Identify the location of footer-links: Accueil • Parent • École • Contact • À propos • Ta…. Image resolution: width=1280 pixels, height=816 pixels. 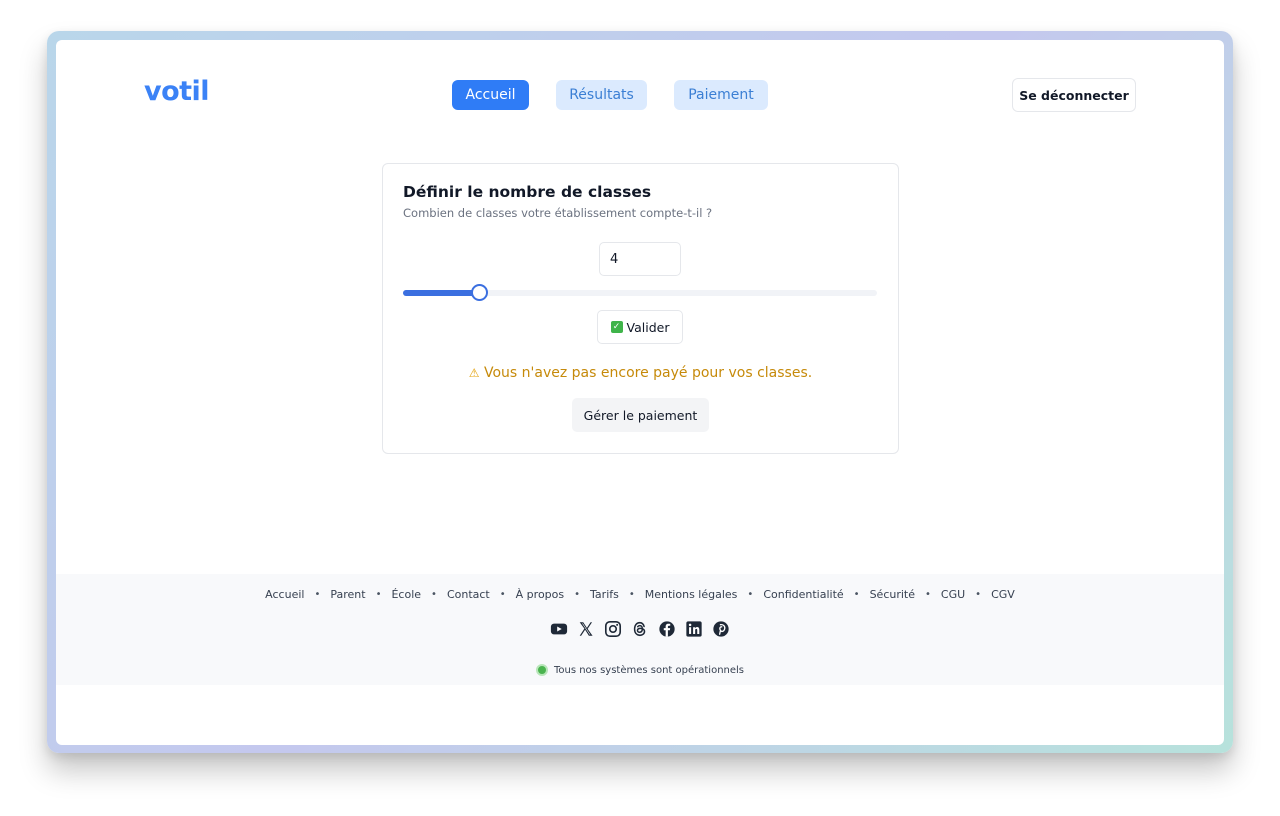
(640, 594).